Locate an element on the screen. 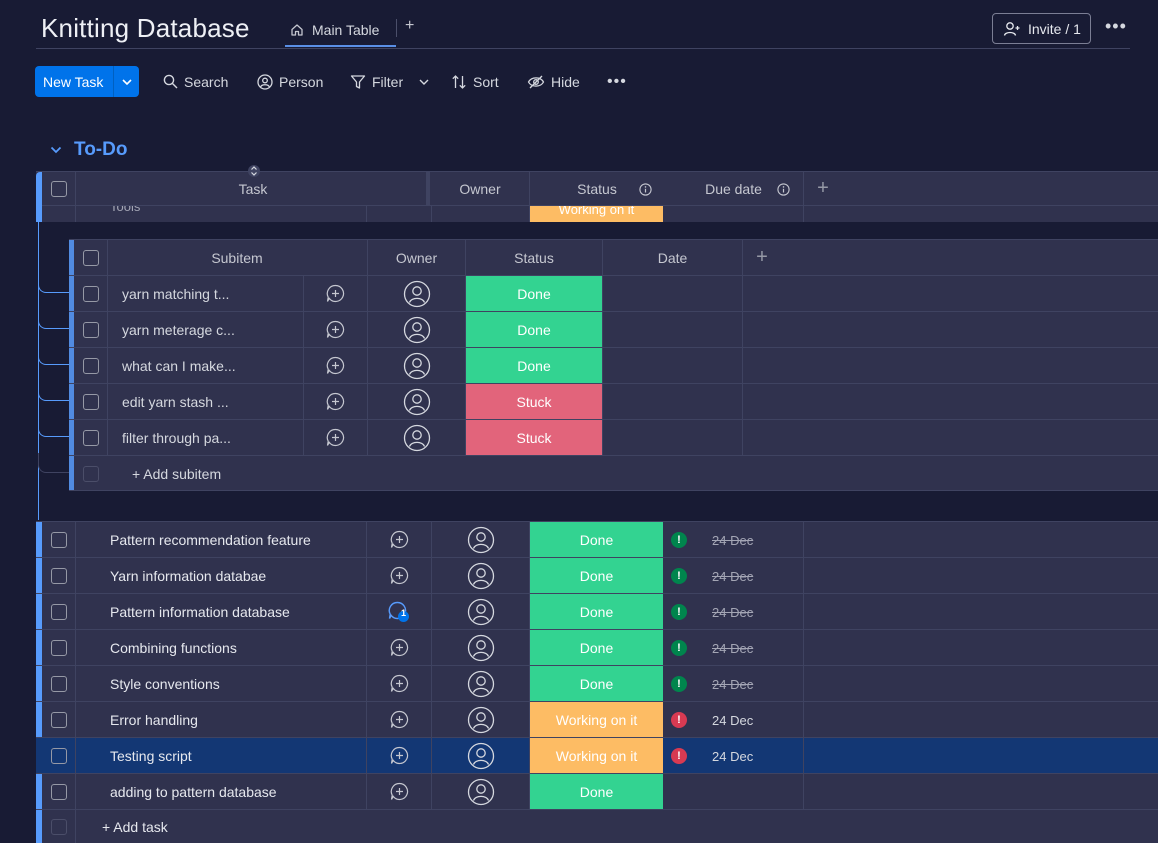  person-filter-button: Person is located at coordinates (290, 81).